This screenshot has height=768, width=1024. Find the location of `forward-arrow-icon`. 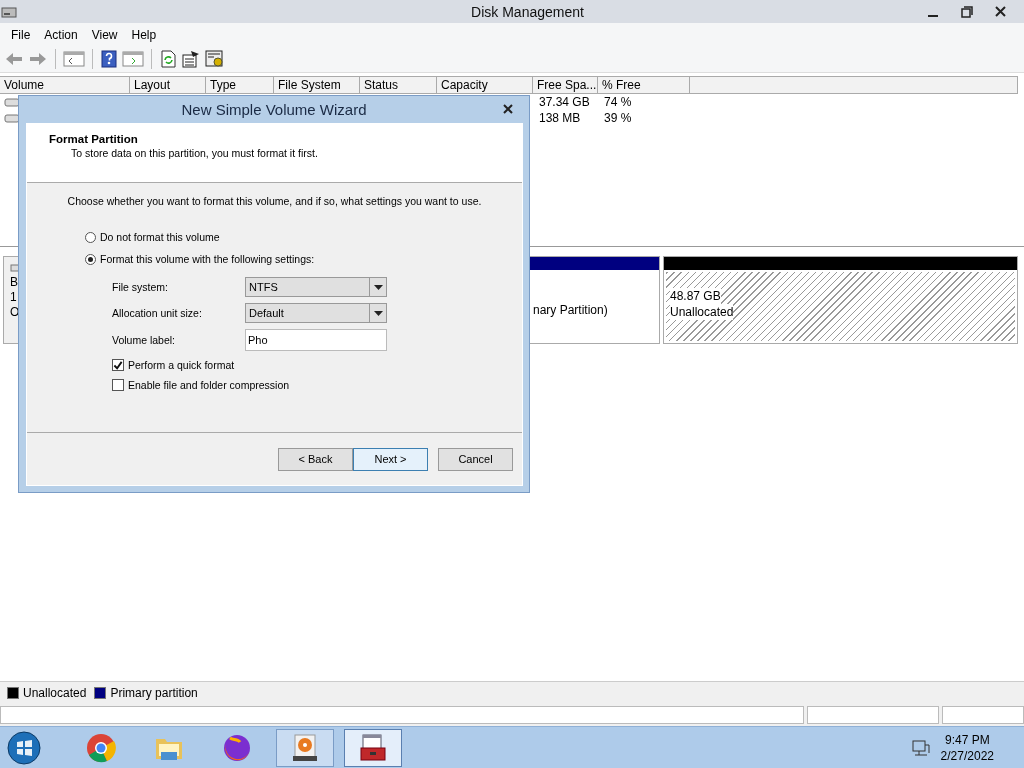

forward-arrow-icon is located at coordinates (38, 59).